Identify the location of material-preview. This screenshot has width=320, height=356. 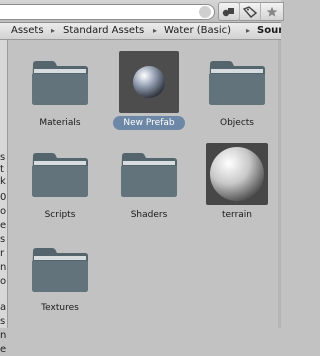
(237, 174).